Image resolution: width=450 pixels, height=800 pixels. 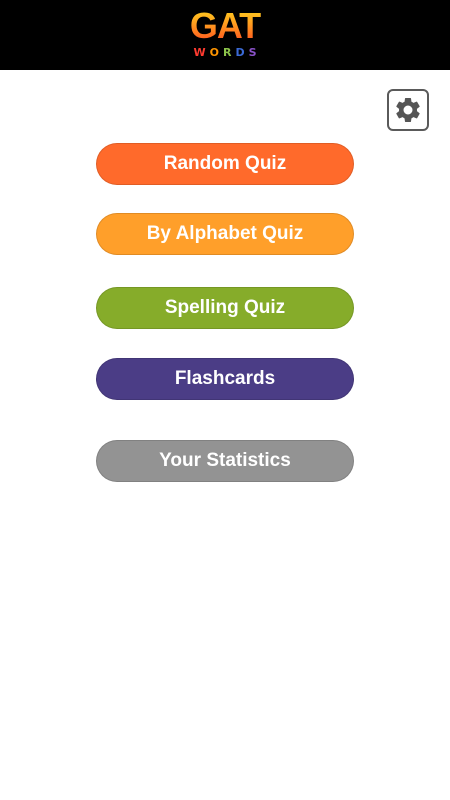 I want to click on logo-letter: S, so click(x=254, y=52).